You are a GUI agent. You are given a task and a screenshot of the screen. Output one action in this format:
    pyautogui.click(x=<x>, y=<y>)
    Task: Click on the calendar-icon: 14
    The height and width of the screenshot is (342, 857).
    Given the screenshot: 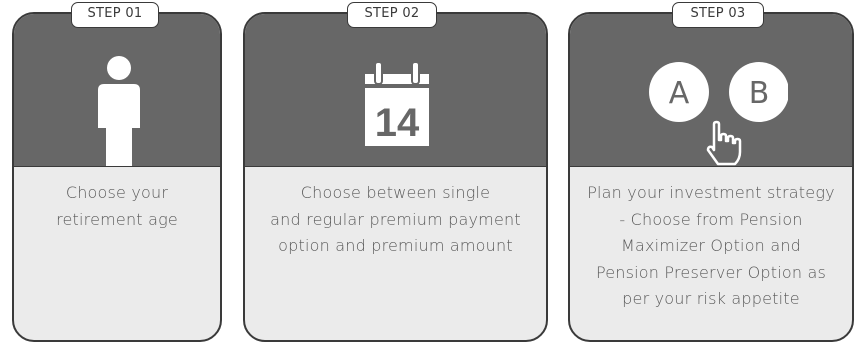 What is the action you would take?
    pyautogui.click(x=397, y=103)
    